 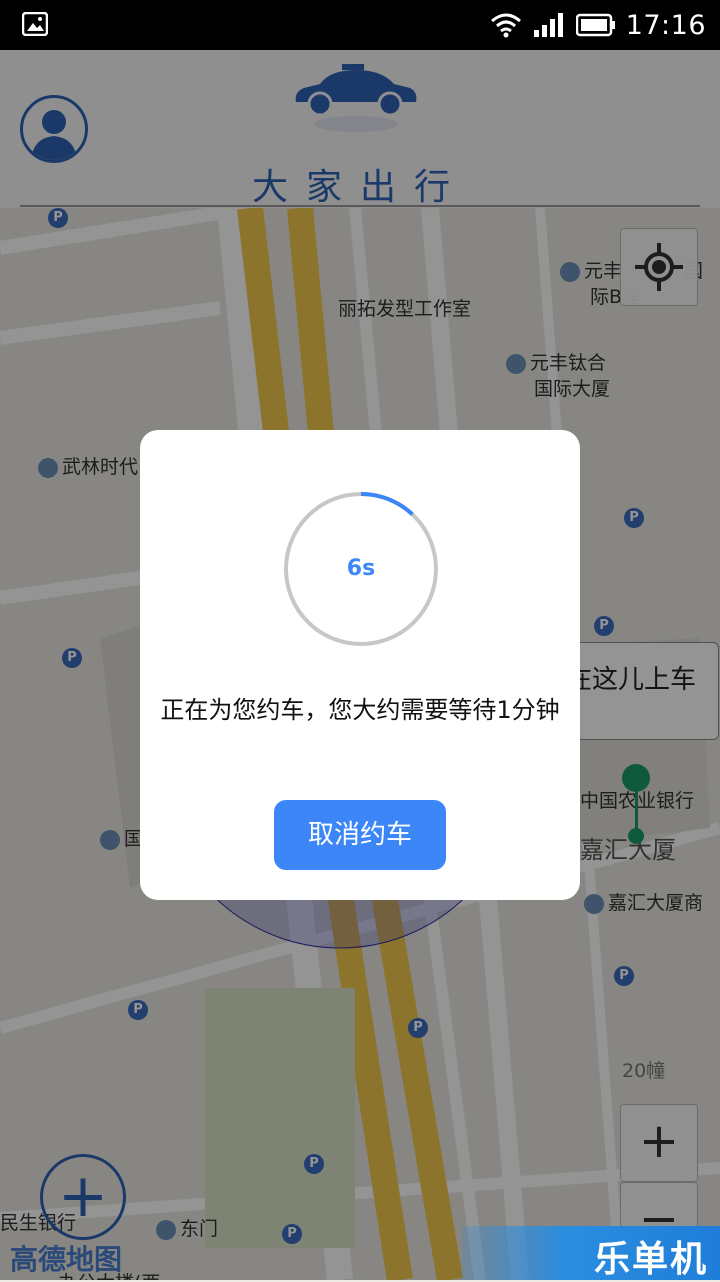 I want to click on wifi-icon, so click(x=505, y=25).